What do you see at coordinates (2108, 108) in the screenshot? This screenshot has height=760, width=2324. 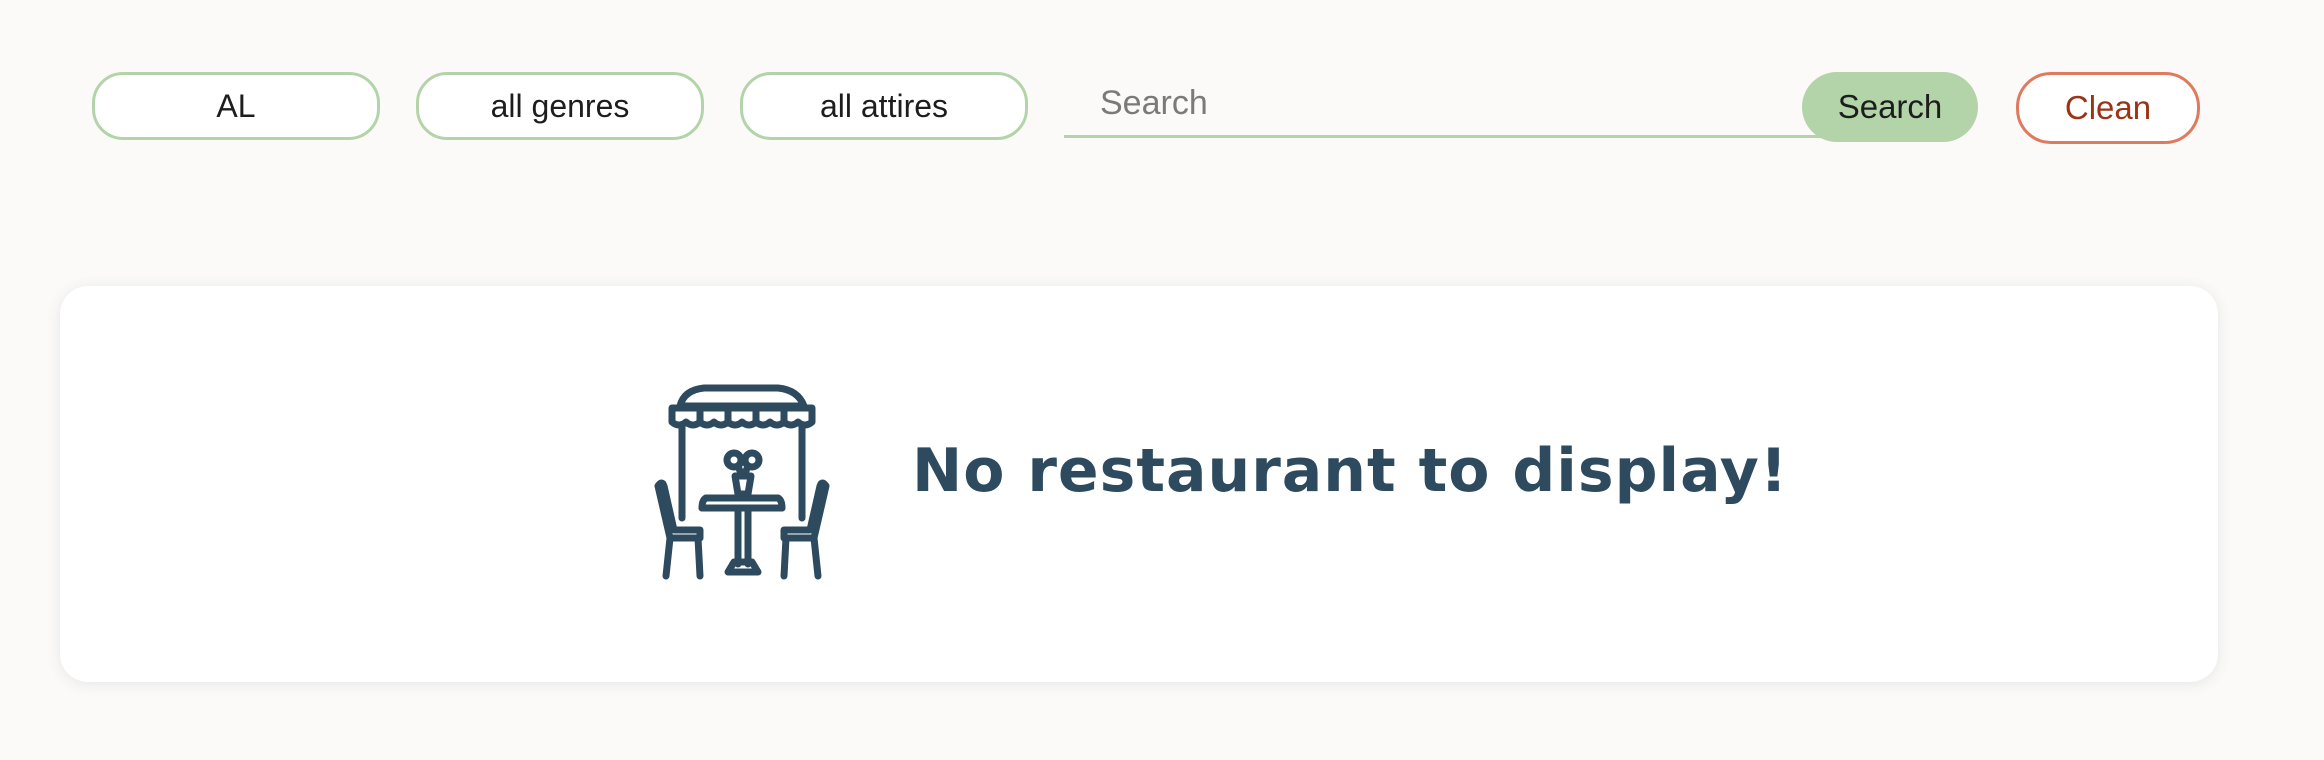 I see `clean-button: Clean` at bounding box center [2108, 108].